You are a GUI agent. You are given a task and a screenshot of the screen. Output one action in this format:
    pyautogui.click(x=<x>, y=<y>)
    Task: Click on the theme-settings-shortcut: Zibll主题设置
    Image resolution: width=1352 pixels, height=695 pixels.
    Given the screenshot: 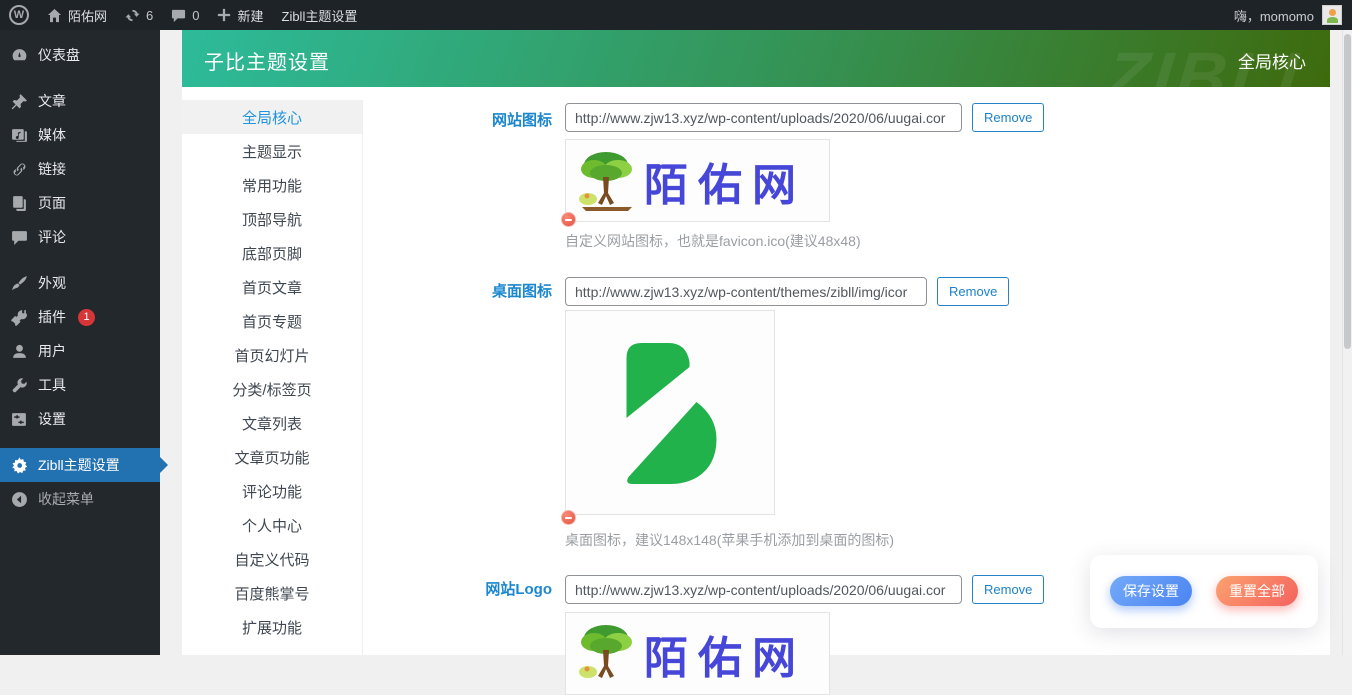 What is the action you would take?
    pyautogui.click(x=320, y=15)
    